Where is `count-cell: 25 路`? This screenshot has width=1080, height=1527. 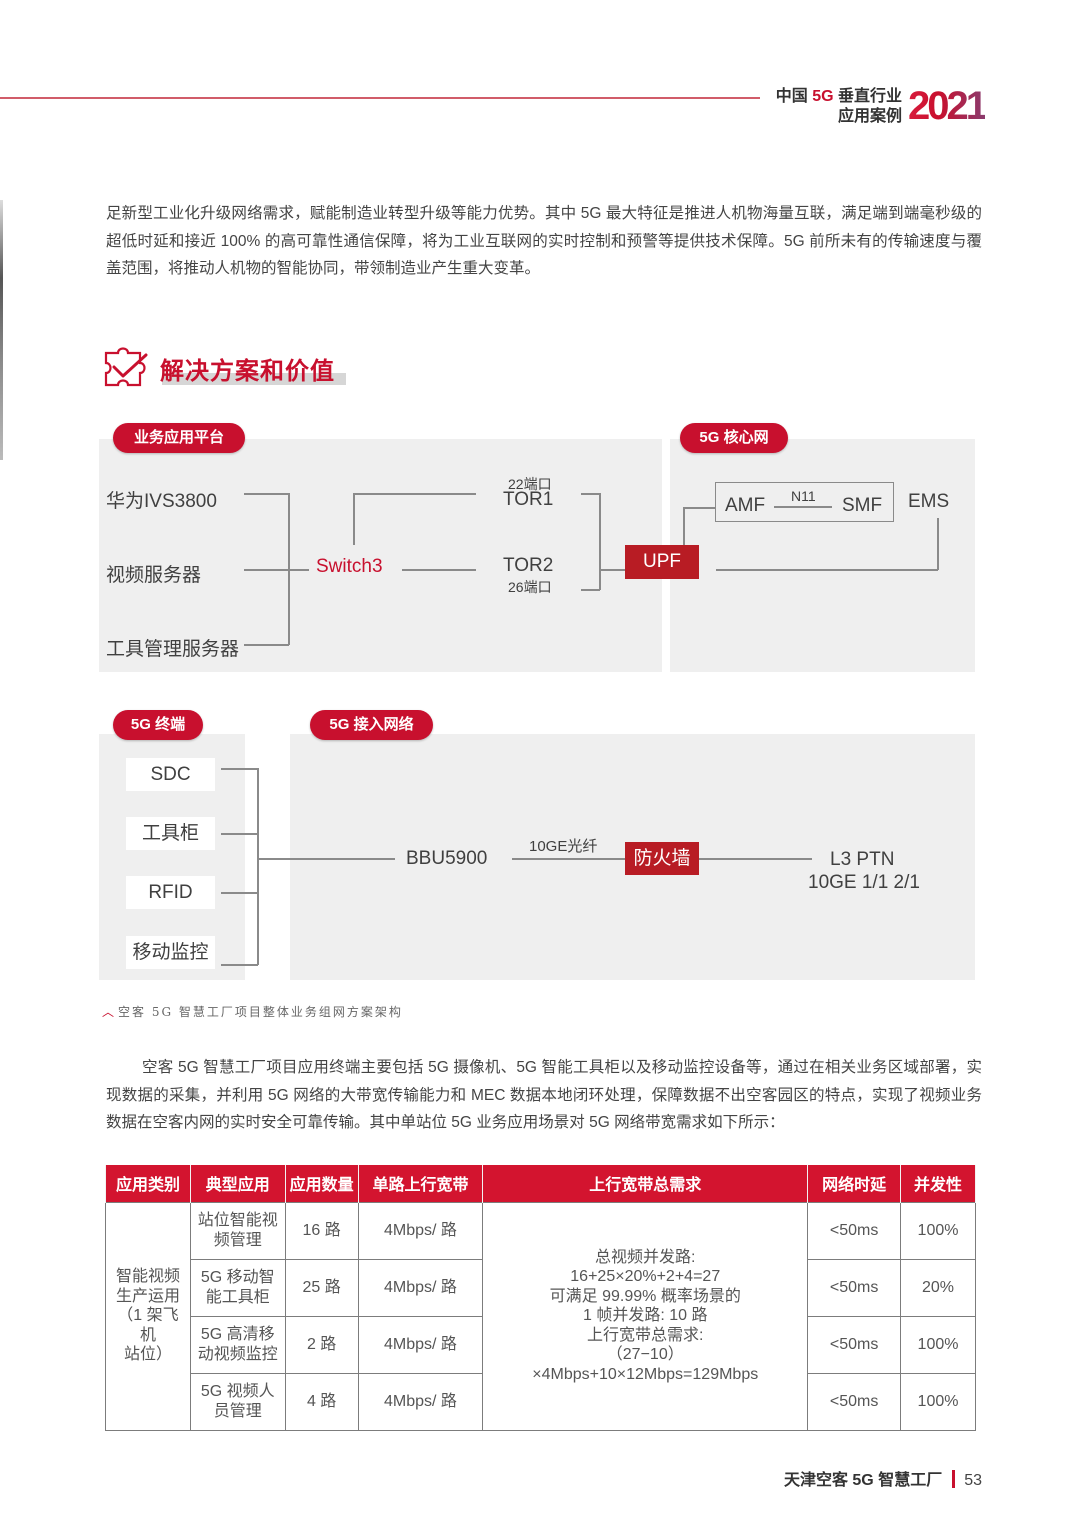 count-cell: 25 路 is located at coordinates (321, 1287).